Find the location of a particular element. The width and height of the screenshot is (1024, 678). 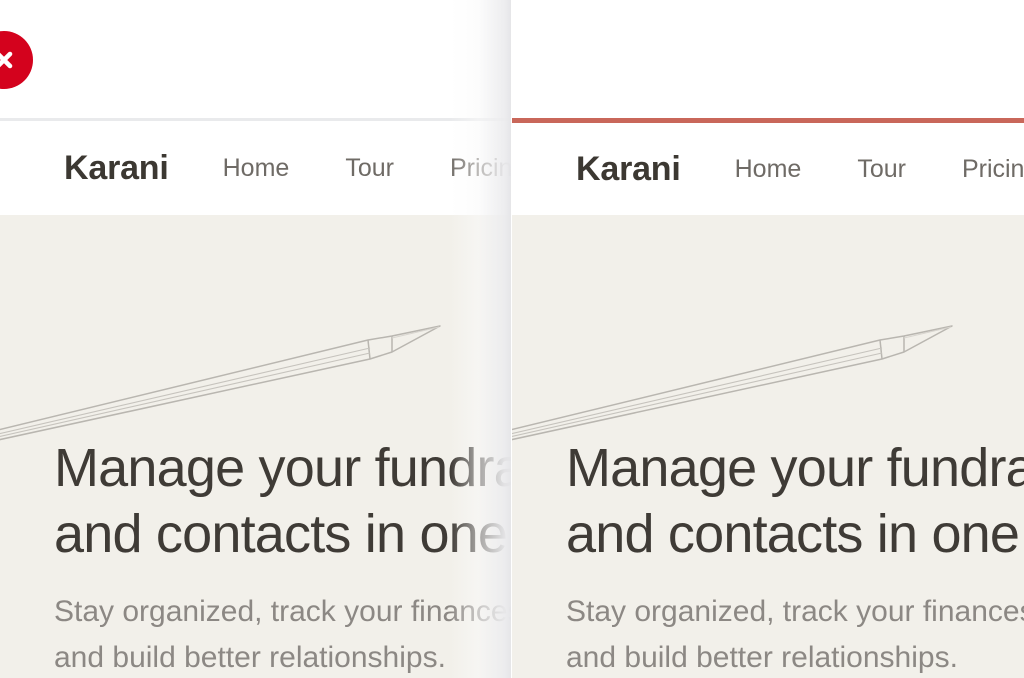

site-navbar-right: Karani Home Tour Pricing Blog is located at coordinates (768, 169).